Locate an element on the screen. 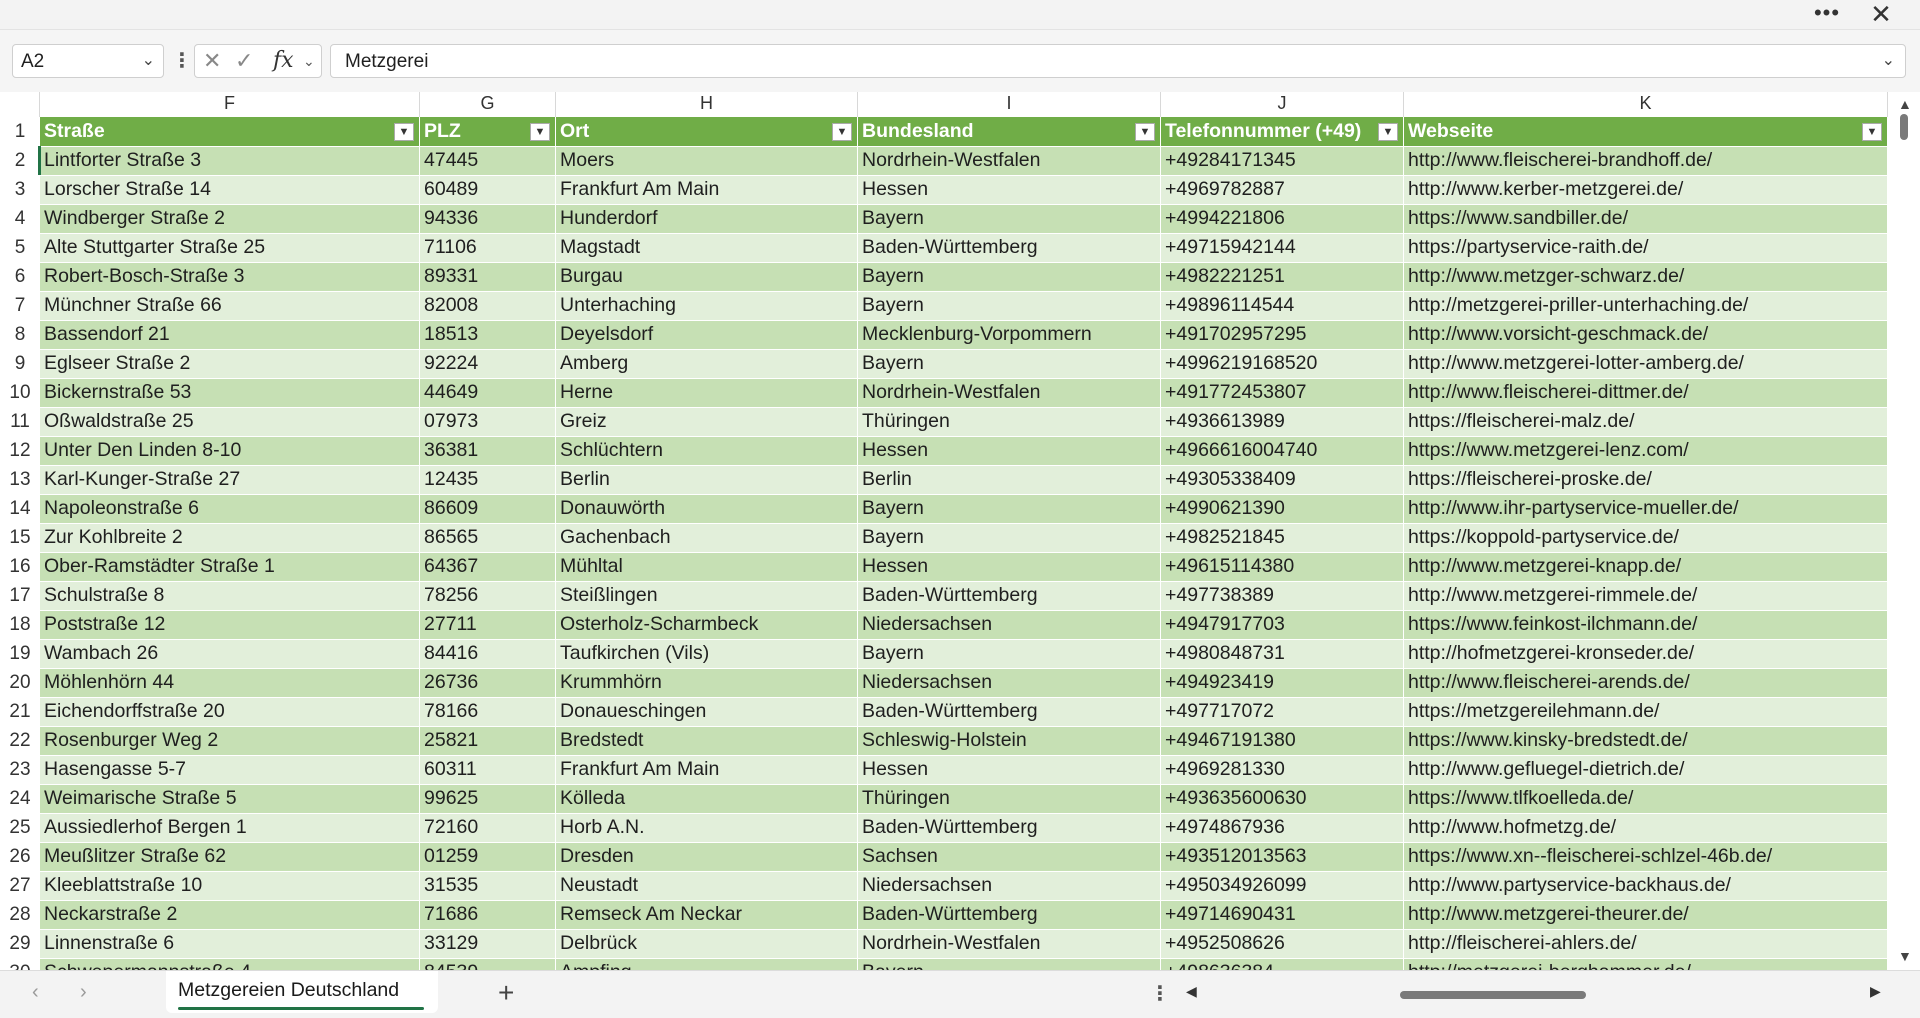  table-cell: +493635600630 is located at coordinates (1282, 798).